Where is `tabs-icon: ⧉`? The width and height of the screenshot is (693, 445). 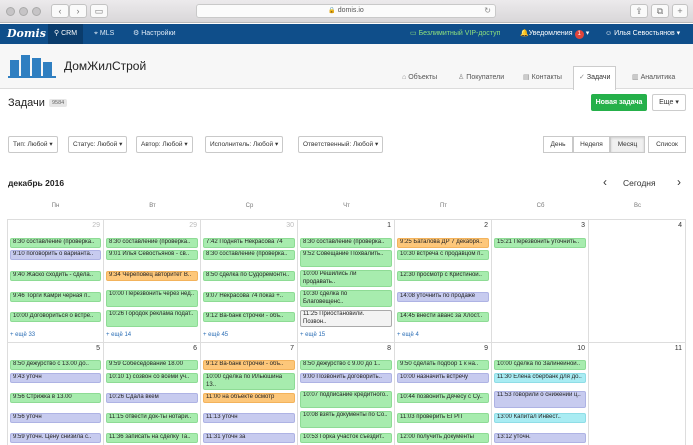 tabs-icon: ⧉ is located at coordinates (660, 11).